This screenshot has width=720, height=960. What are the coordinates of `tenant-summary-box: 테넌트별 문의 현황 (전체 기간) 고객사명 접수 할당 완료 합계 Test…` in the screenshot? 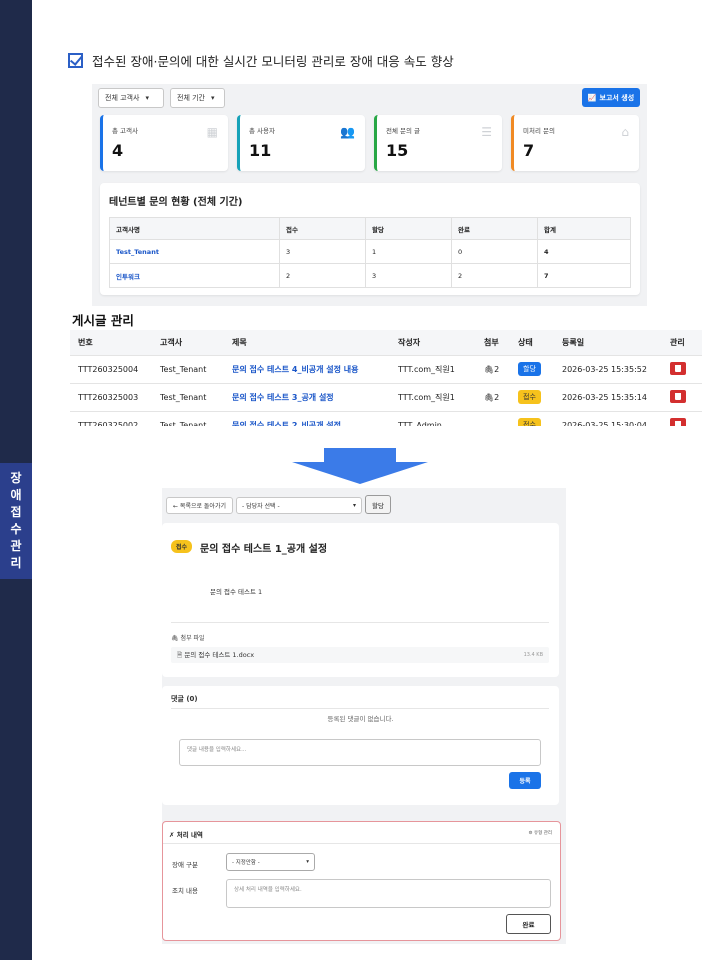 It's located at (370, 239).